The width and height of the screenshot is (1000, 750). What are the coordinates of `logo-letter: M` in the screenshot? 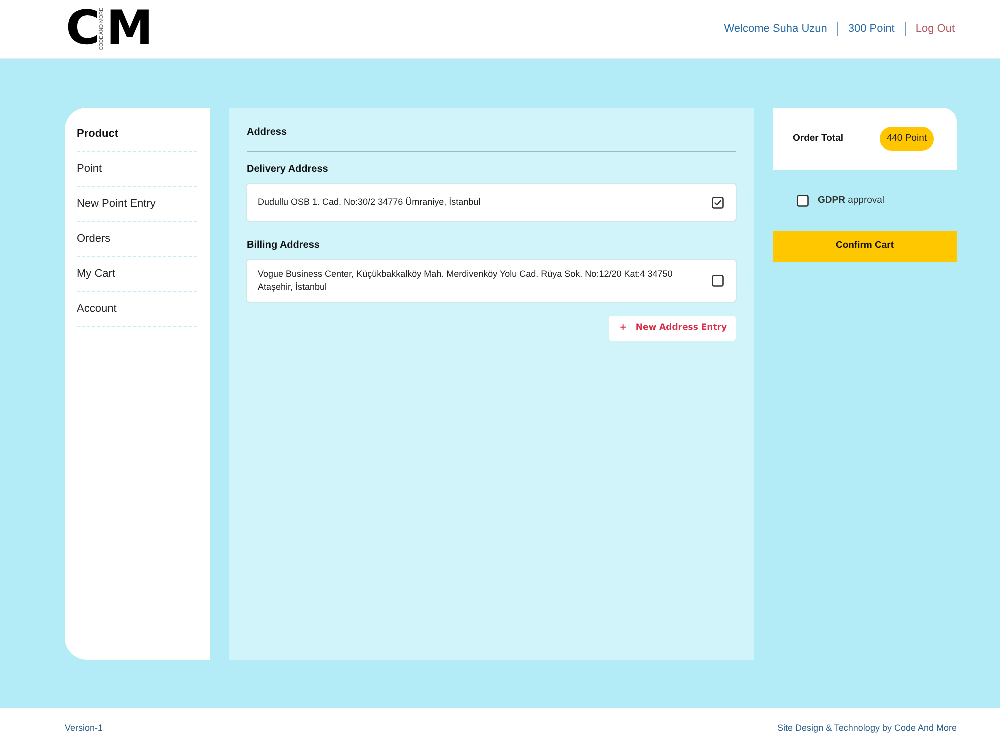 It's located at (129, 29).